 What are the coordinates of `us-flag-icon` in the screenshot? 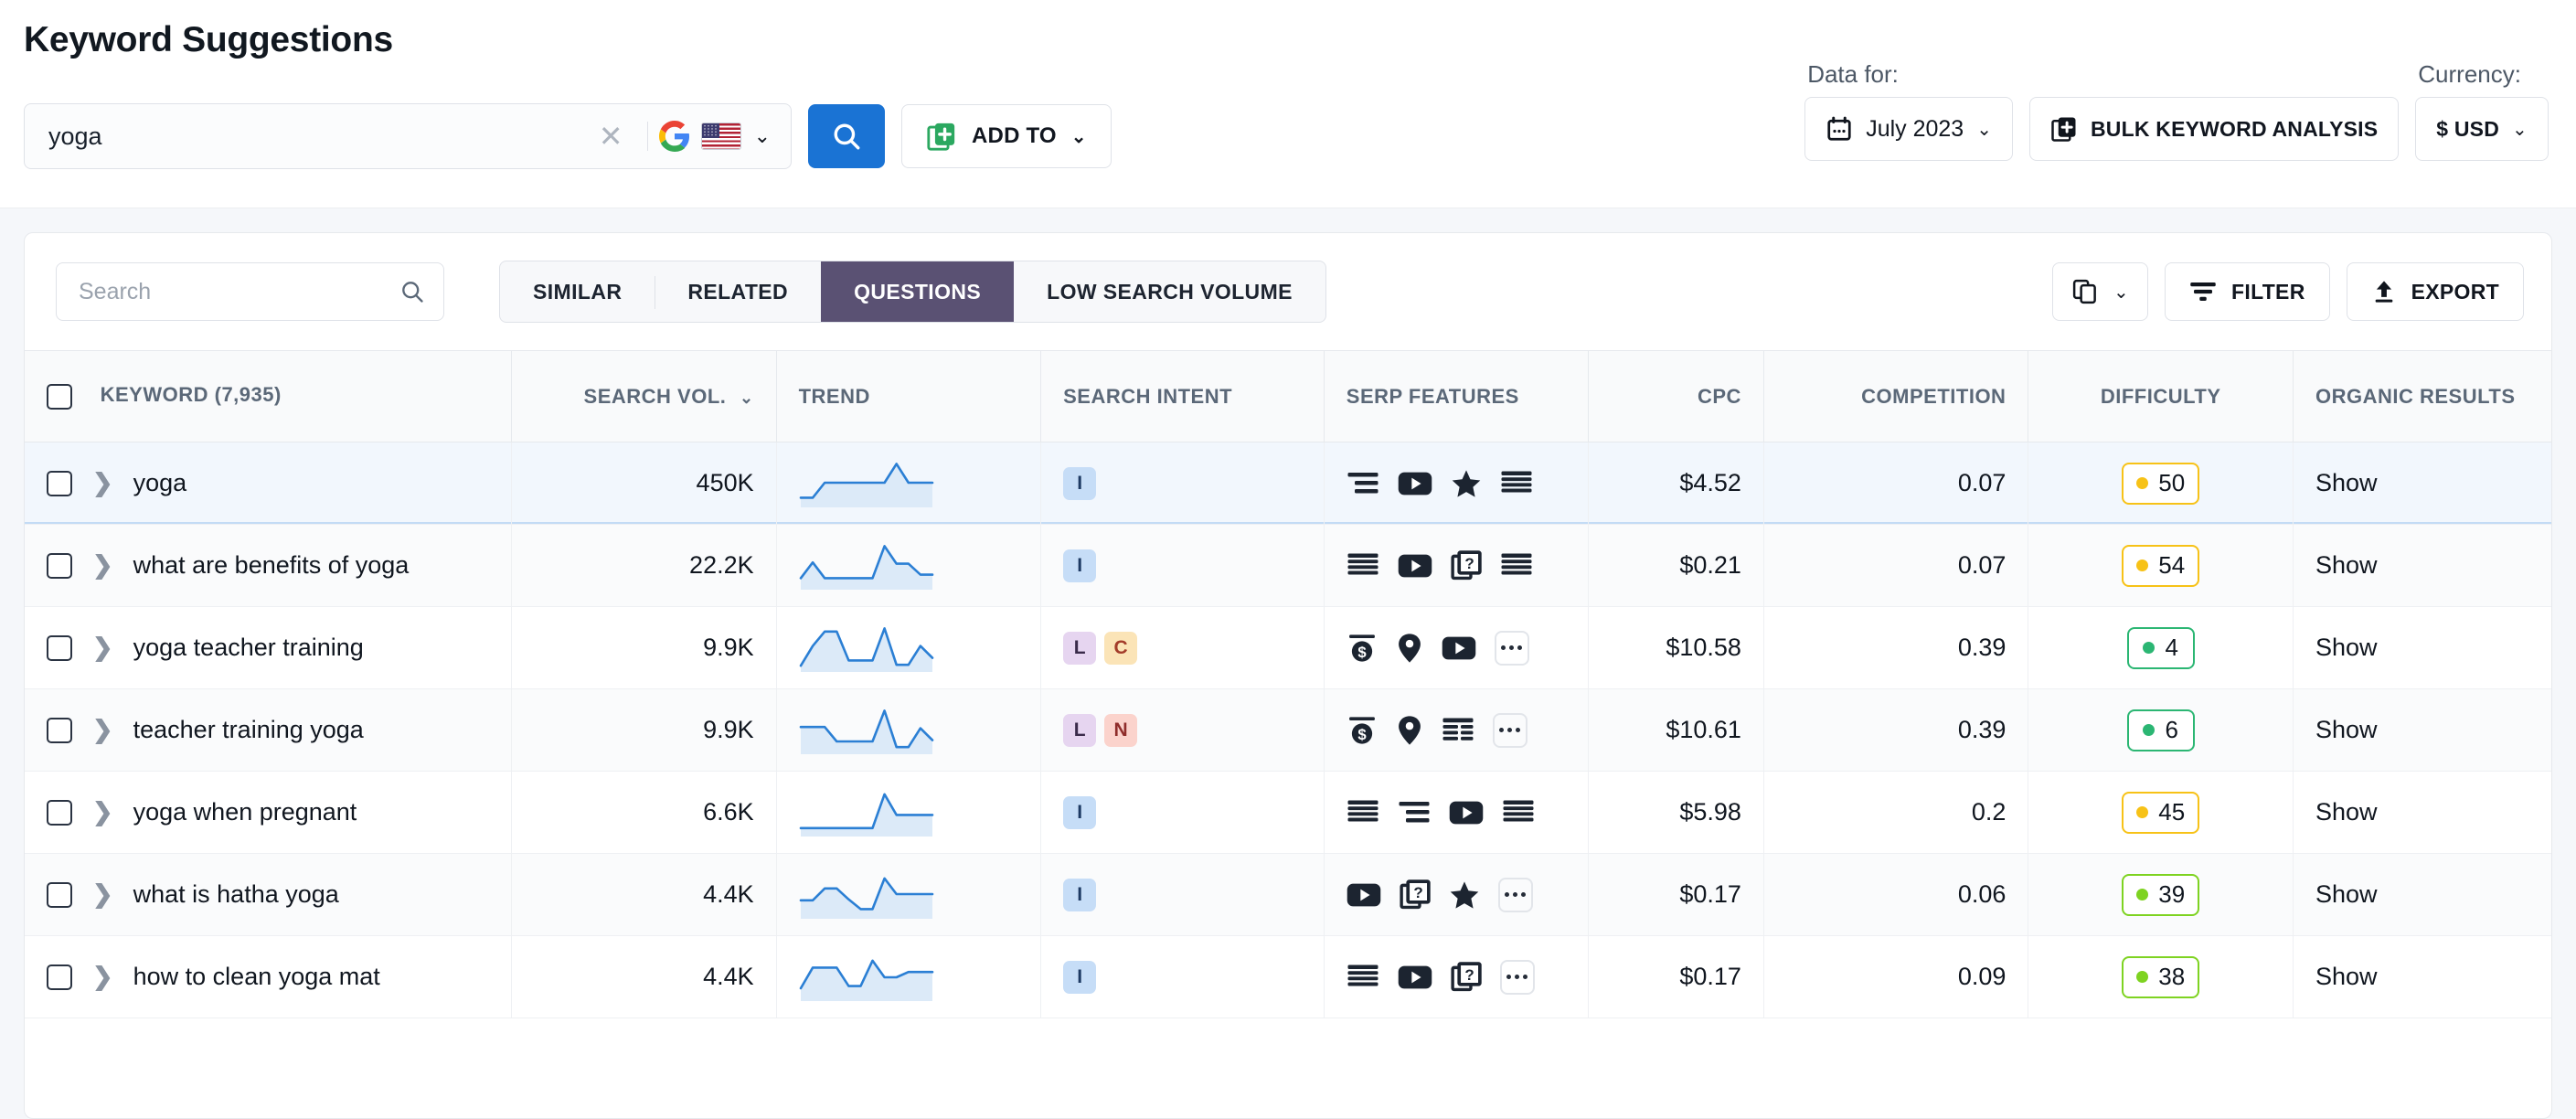 It's located at (721, 136).